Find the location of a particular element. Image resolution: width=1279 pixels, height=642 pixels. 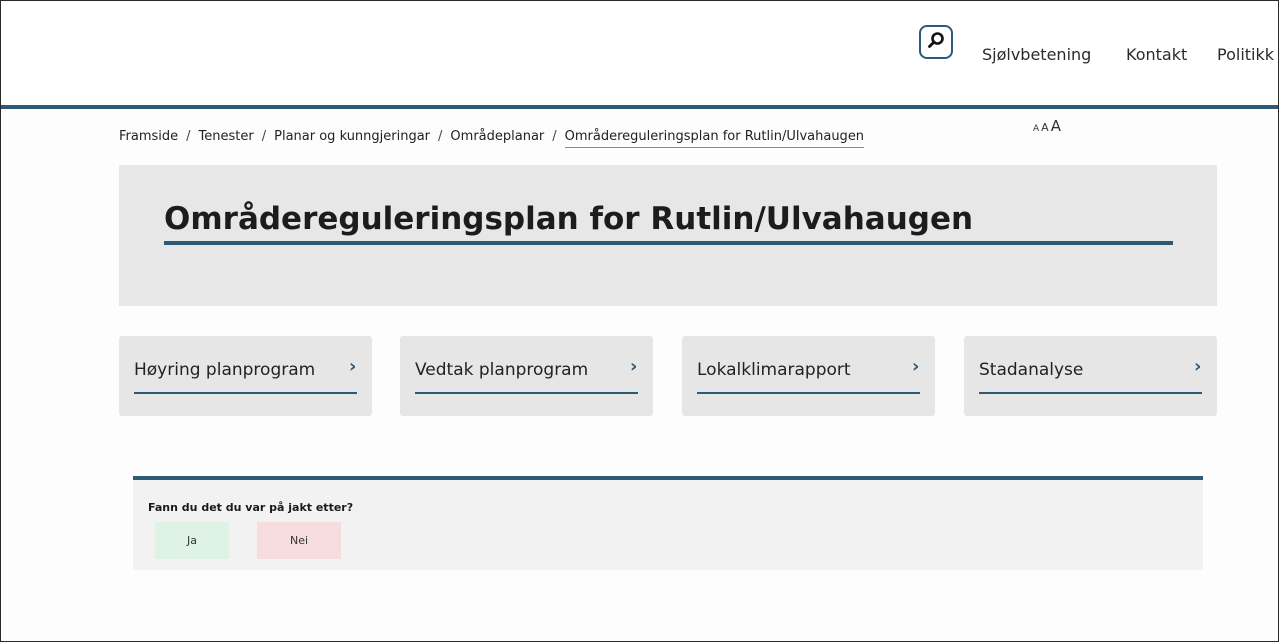

feedback-question: Fann du det du var på jakt etter? is located at coordinates (251, 507).